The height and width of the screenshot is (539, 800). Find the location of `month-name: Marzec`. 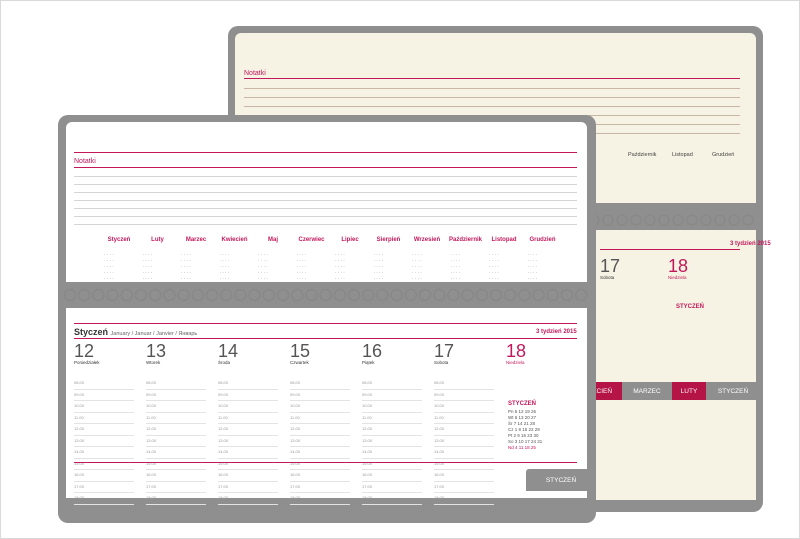

month-name: Marzec is located at coordinates (196, 240).